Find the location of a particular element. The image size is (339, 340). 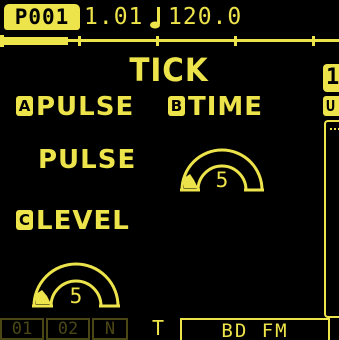

pattern-badge: P001 is located at coordinates (42, 17).